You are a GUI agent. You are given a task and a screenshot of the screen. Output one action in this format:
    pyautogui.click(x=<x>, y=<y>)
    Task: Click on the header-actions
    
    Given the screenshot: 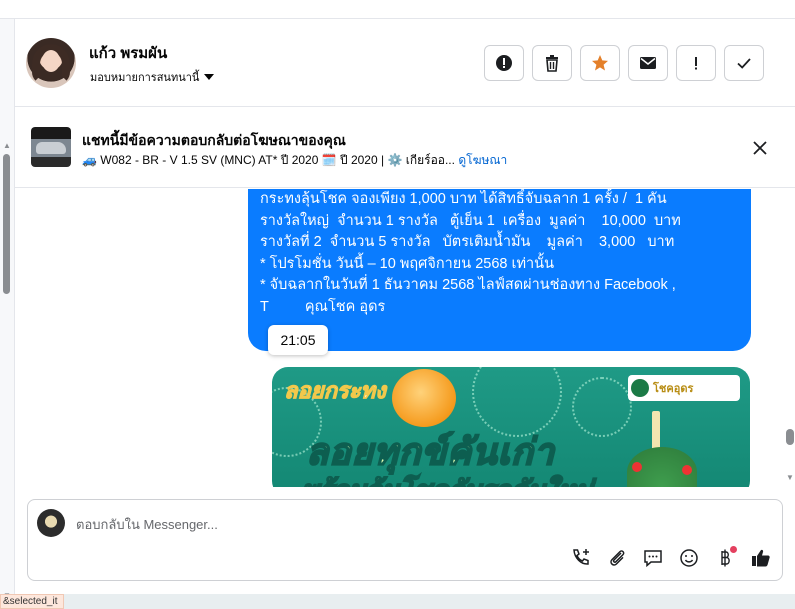 What is the action you would take?
    pyautogui.click(x=624, y=63)
    